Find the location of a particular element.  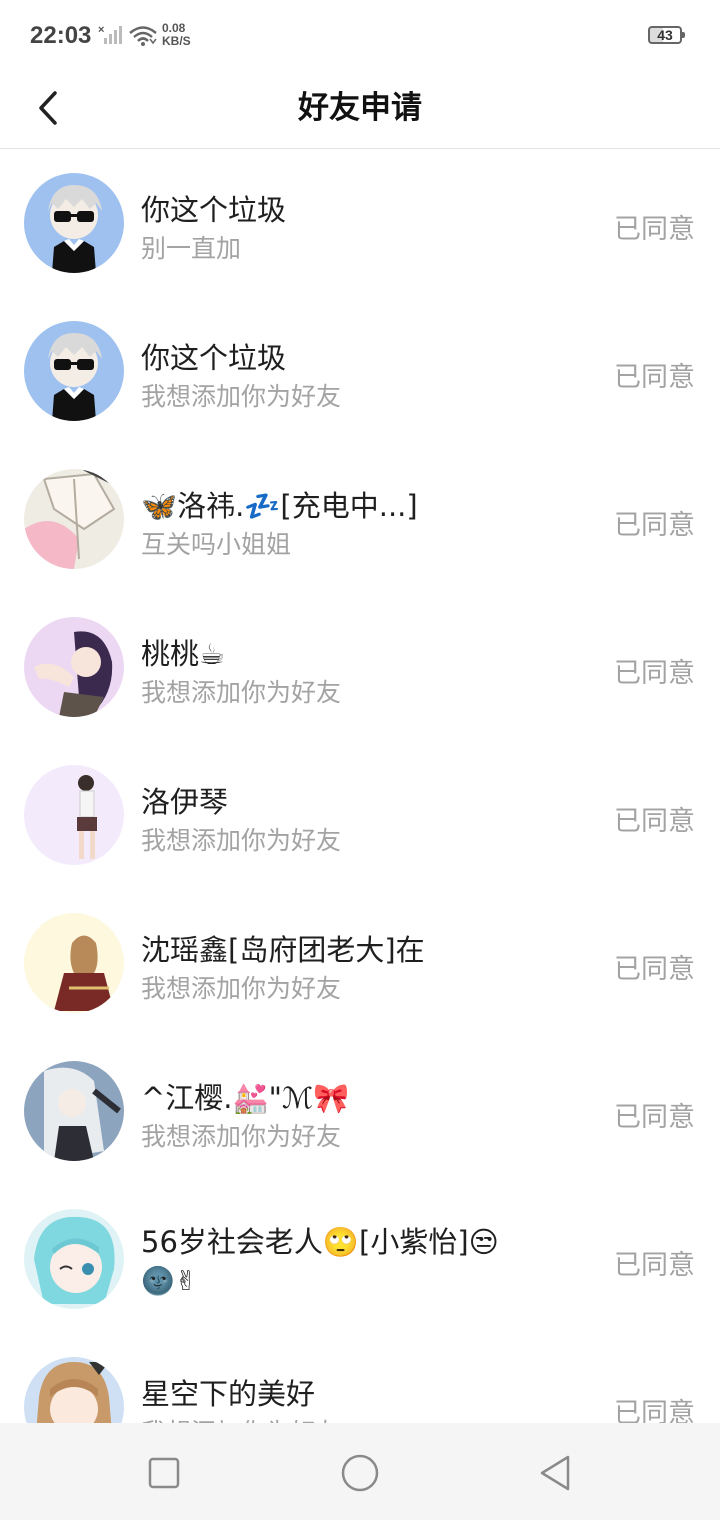

friend-request-item: 🦋洛祎.💤[充电中...] 互关吗小姐姐 已同意 is located at coordinates (360, 519).